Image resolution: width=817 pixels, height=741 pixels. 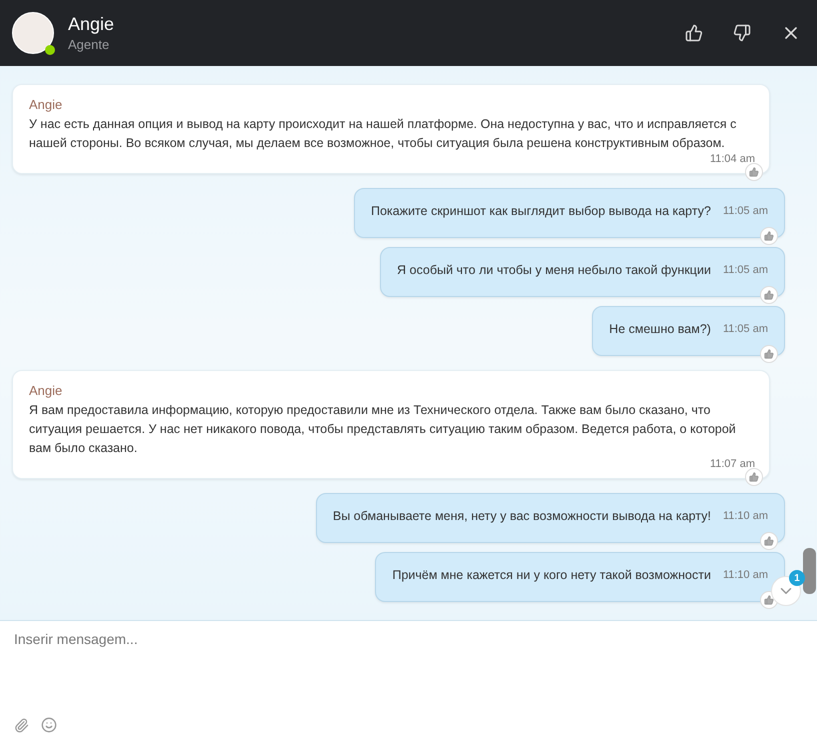 What do you see at coordinates (551, 575) in the screenshot?
I see `message-text: Причём мне кажется ни у кого нету такой возможности` at bounding box center [551, 575].